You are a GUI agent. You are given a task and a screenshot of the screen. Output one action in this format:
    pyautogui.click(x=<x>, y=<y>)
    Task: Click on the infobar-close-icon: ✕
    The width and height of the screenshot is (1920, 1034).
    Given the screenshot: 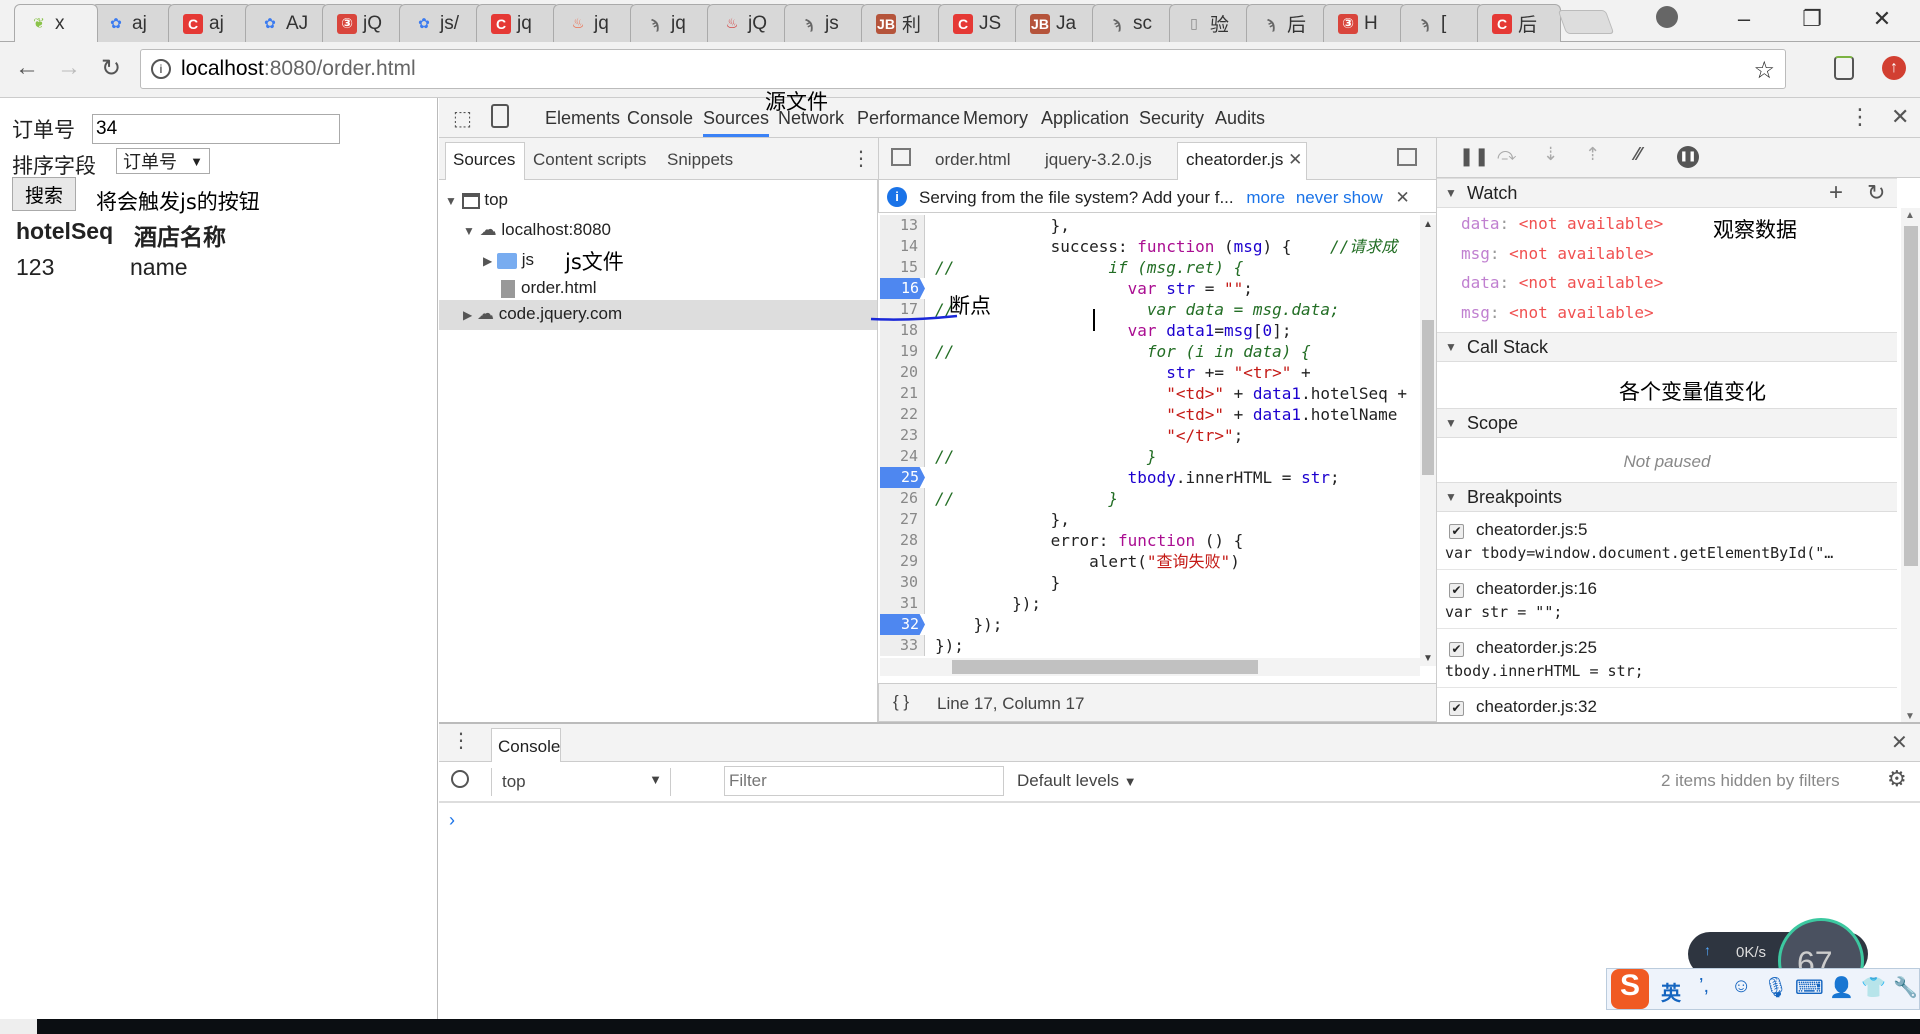 What is the action you would take?
    pyautogui.click(x=1403, y=197)
    